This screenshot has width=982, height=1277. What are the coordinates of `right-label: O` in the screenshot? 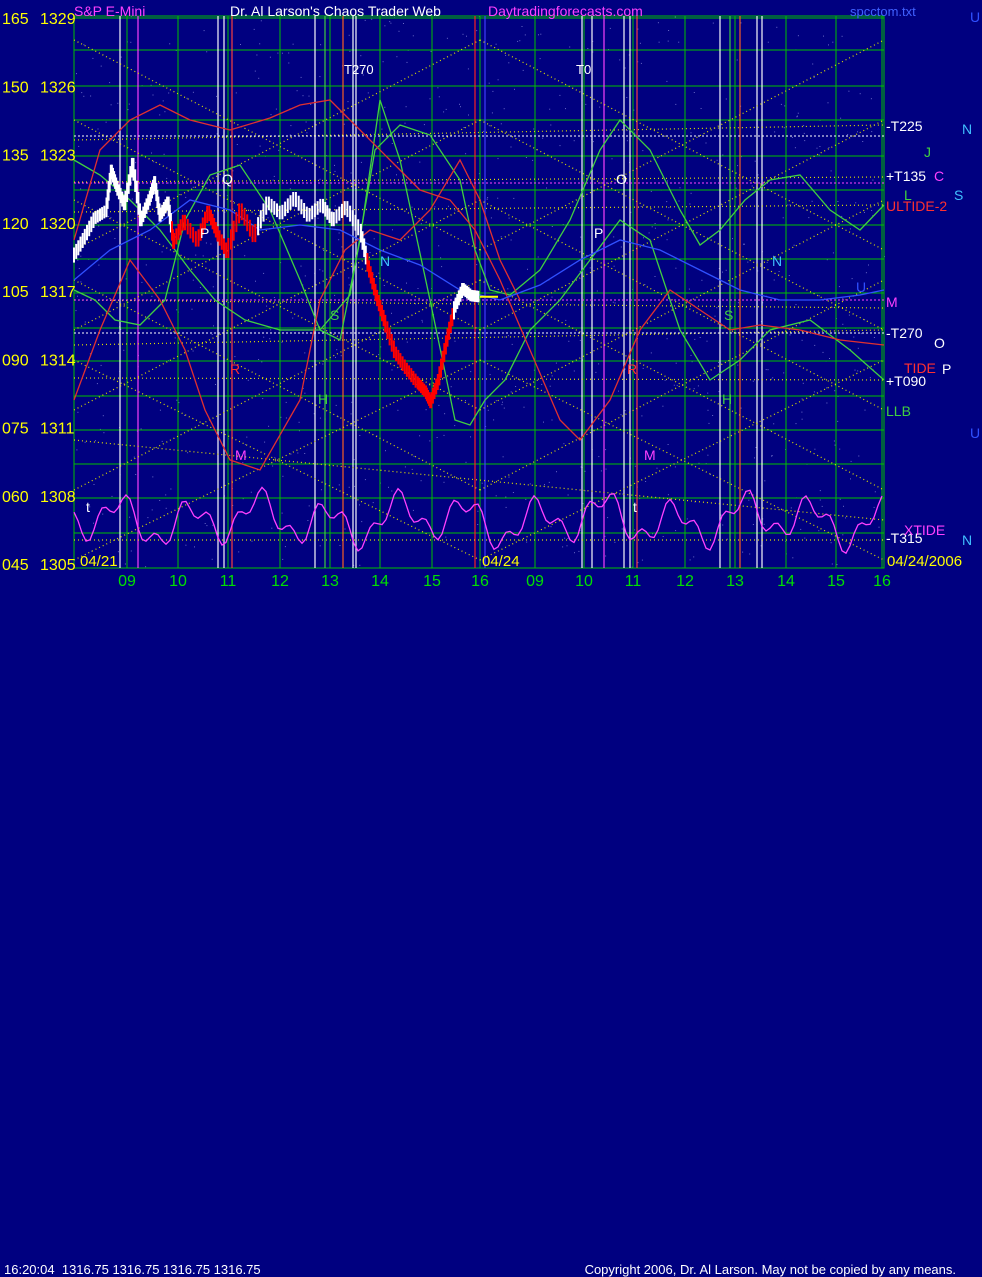 It's located at (939, 343).